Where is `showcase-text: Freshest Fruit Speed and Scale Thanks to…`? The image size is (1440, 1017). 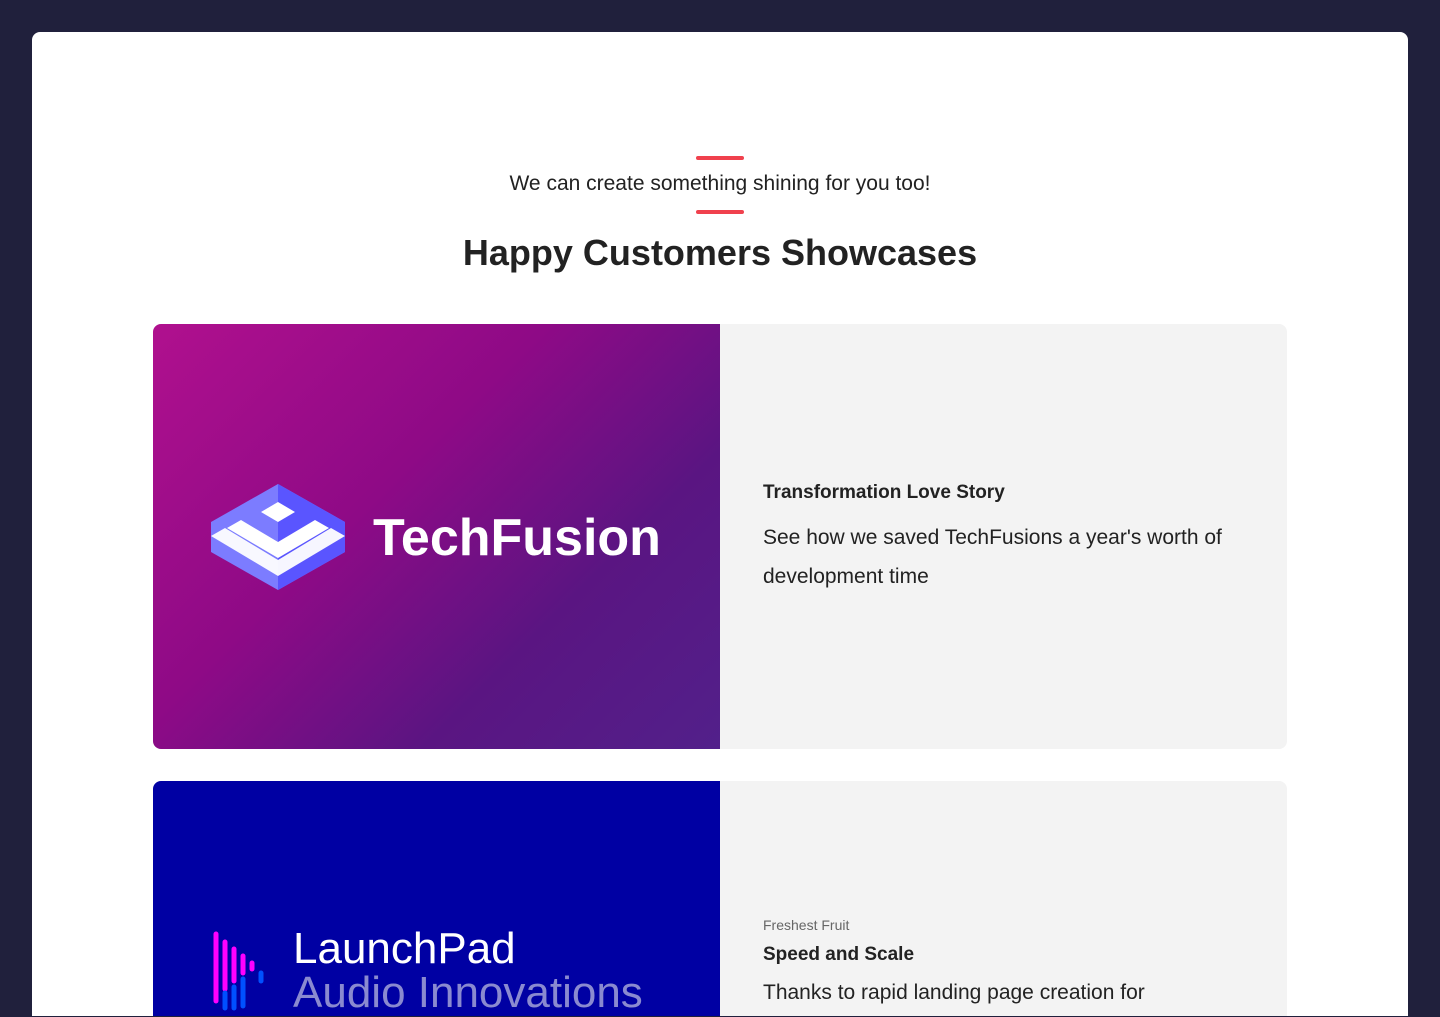 showcase-text: Freshest Fruit Speed and Scale Thanks to… is located at coordinates (1008, 963).